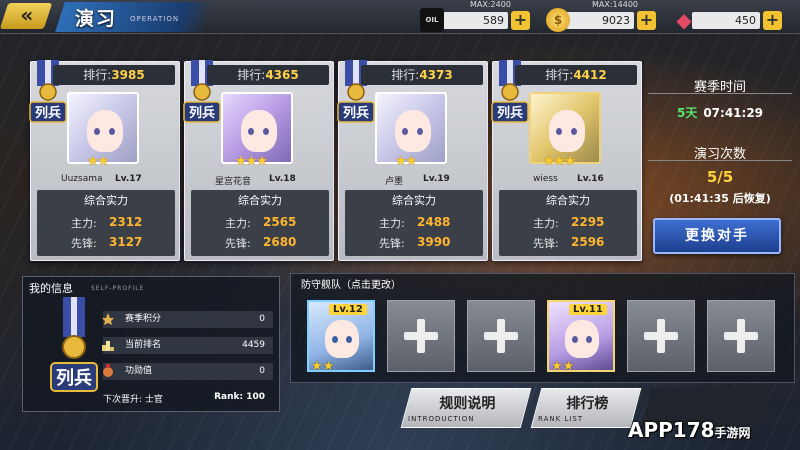  I want to click on gem-icon: ◆, so click(684, 20).